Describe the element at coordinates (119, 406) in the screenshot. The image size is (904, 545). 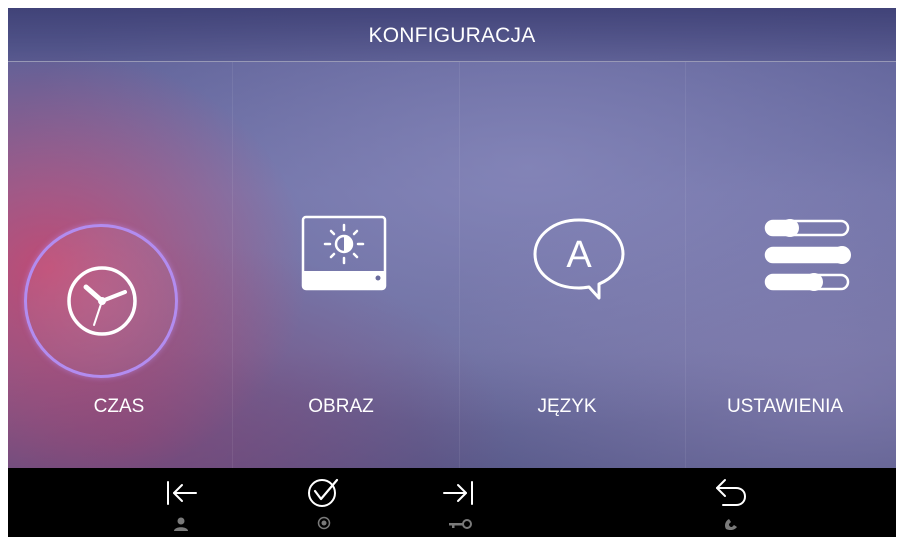
I see `menu-item-label: CZAS` at that location.